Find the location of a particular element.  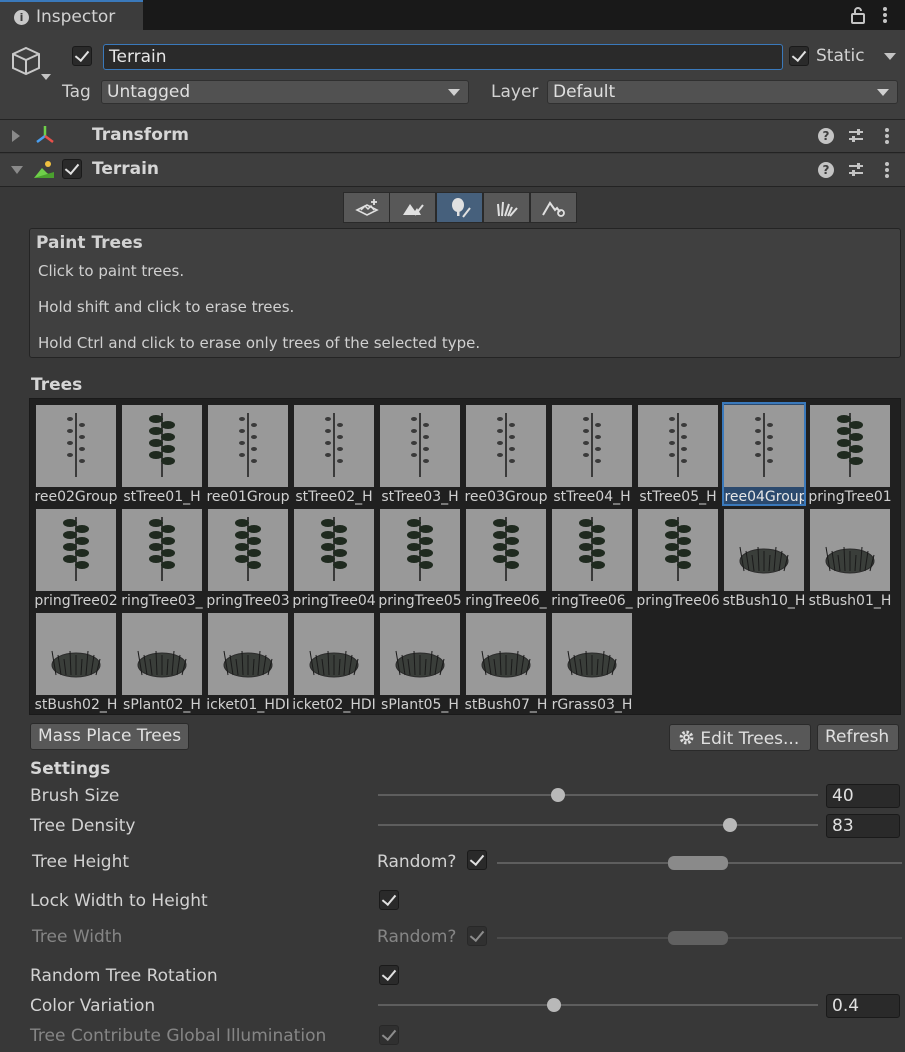

tree-prototype-item: pringTree06 is located at coordinates (678, 558).